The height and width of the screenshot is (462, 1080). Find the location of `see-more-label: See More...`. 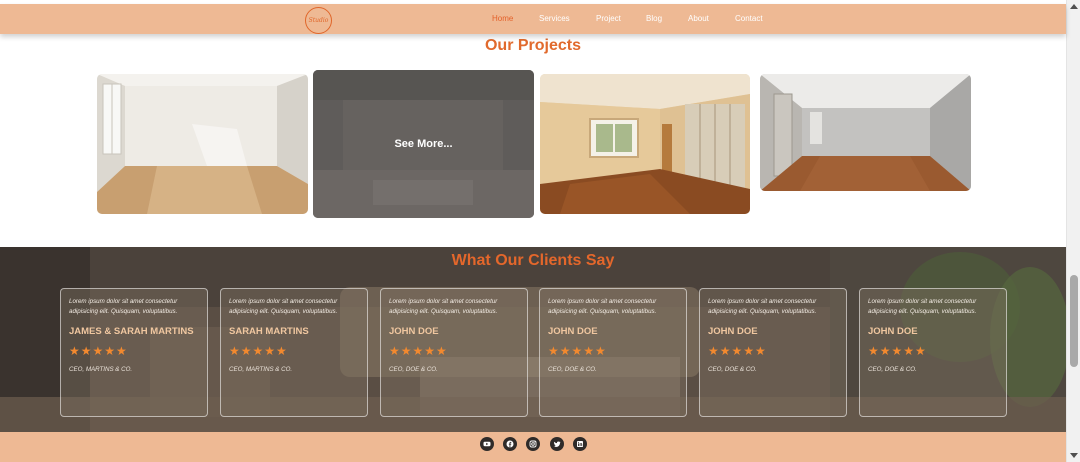

see-more-label: See More... is located at coordinates (423, 144).